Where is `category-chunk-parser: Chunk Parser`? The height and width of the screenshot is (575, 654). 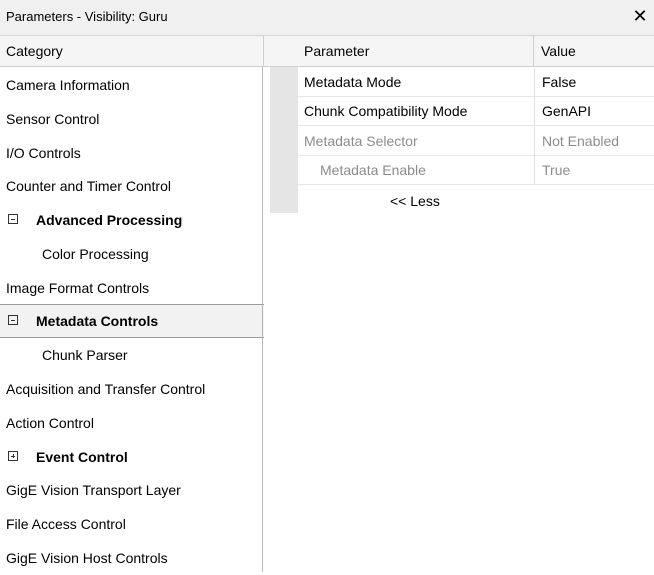
category-chunk-parser: Chunk Parser is located at coordinates (131, 355).